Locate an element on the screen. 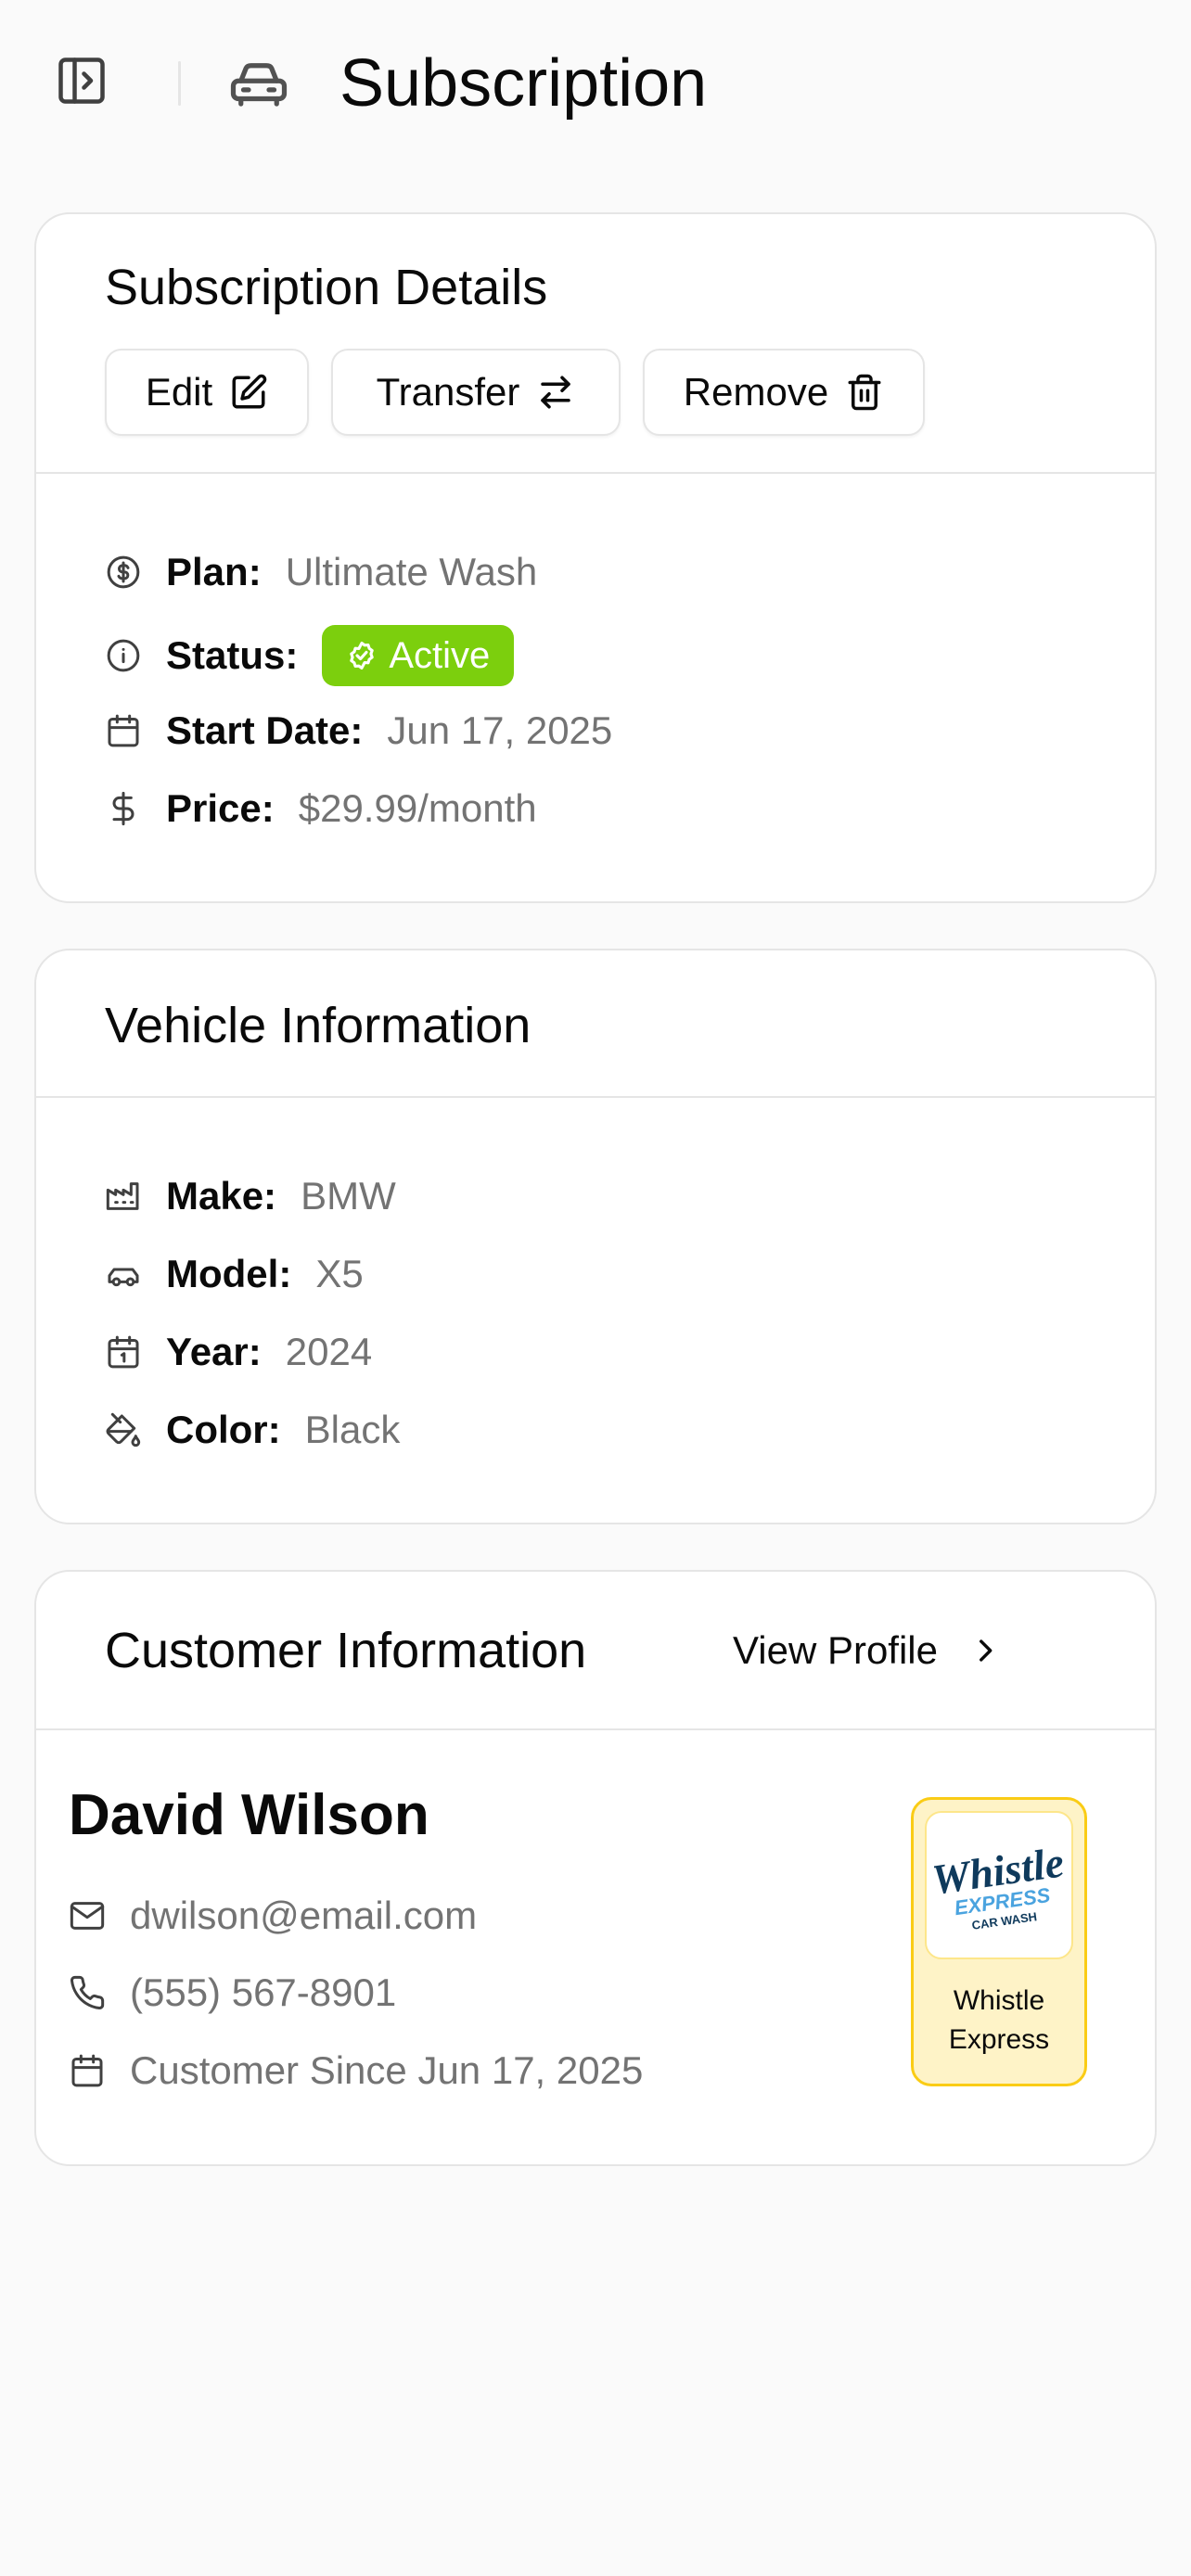 The height and width of the screenshot is (2576, 1191). calendar-day-icon is located at coordinates (123, 1352).